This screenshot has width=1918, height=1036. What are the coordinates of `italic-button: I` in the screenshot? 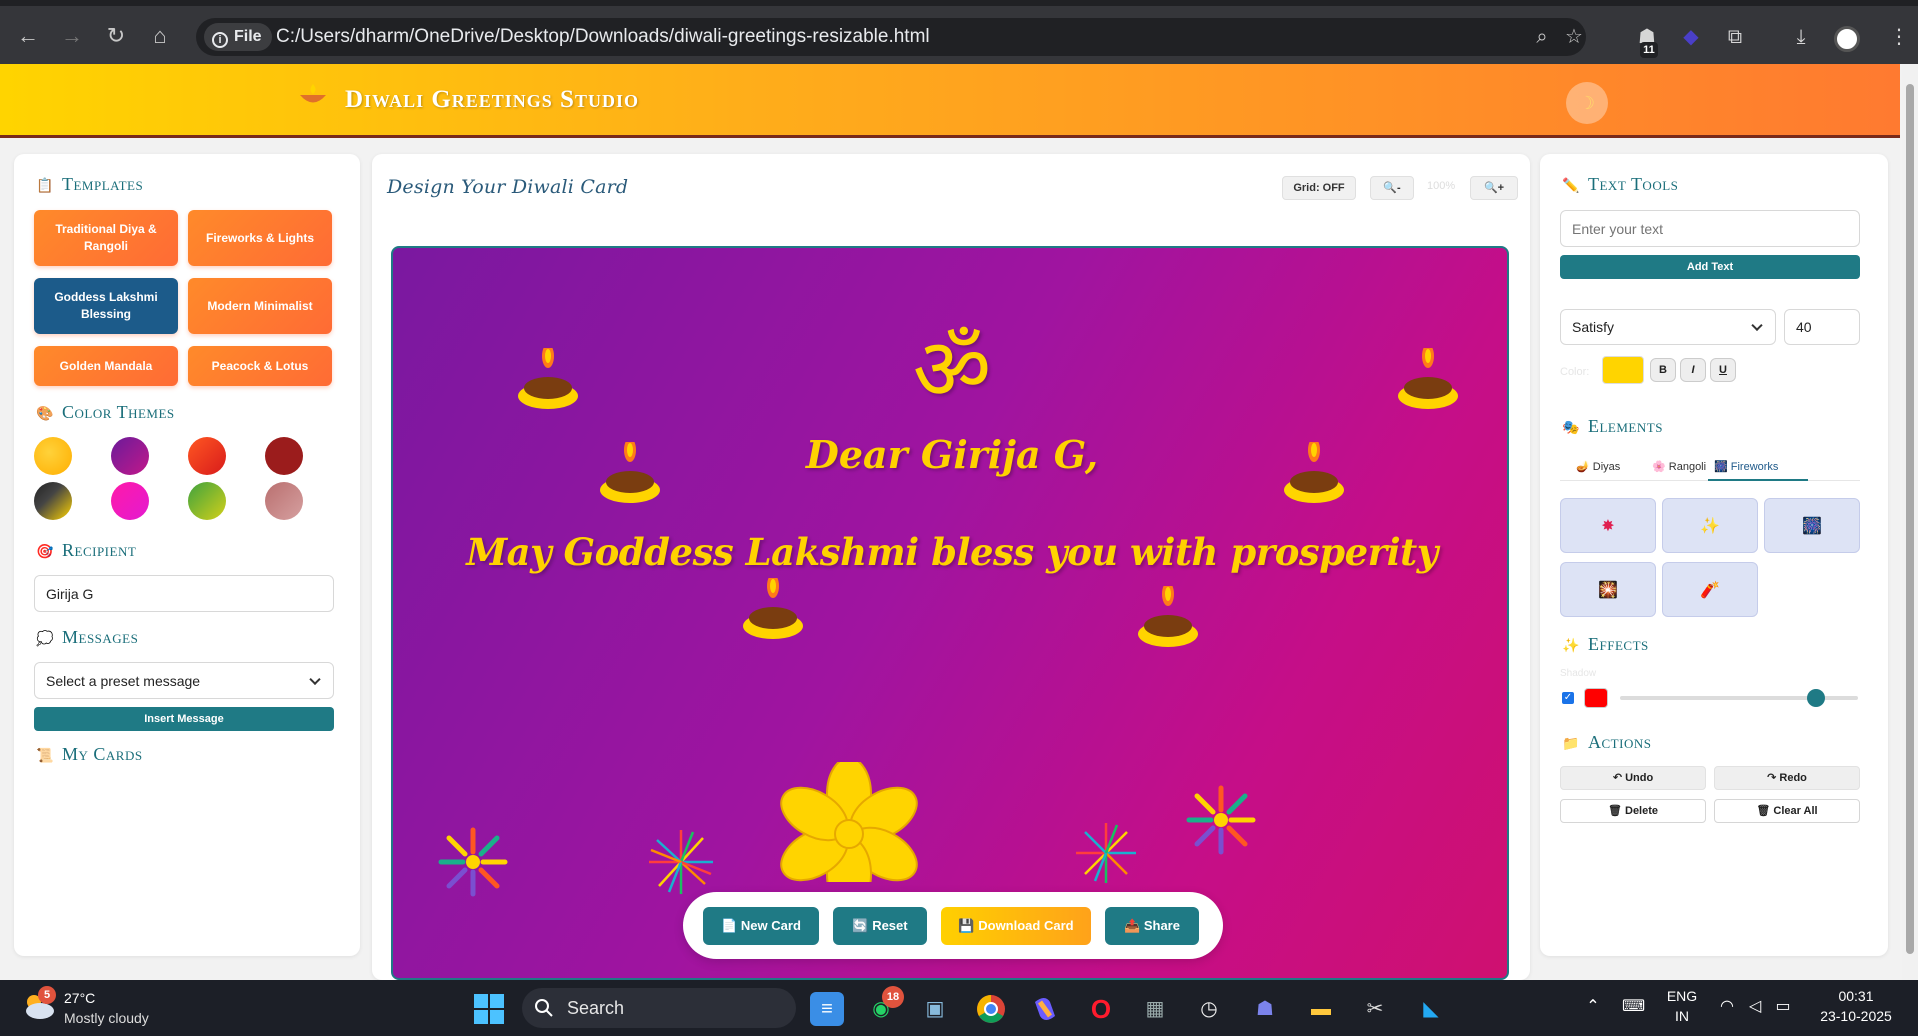 It's located at (1693, 370).